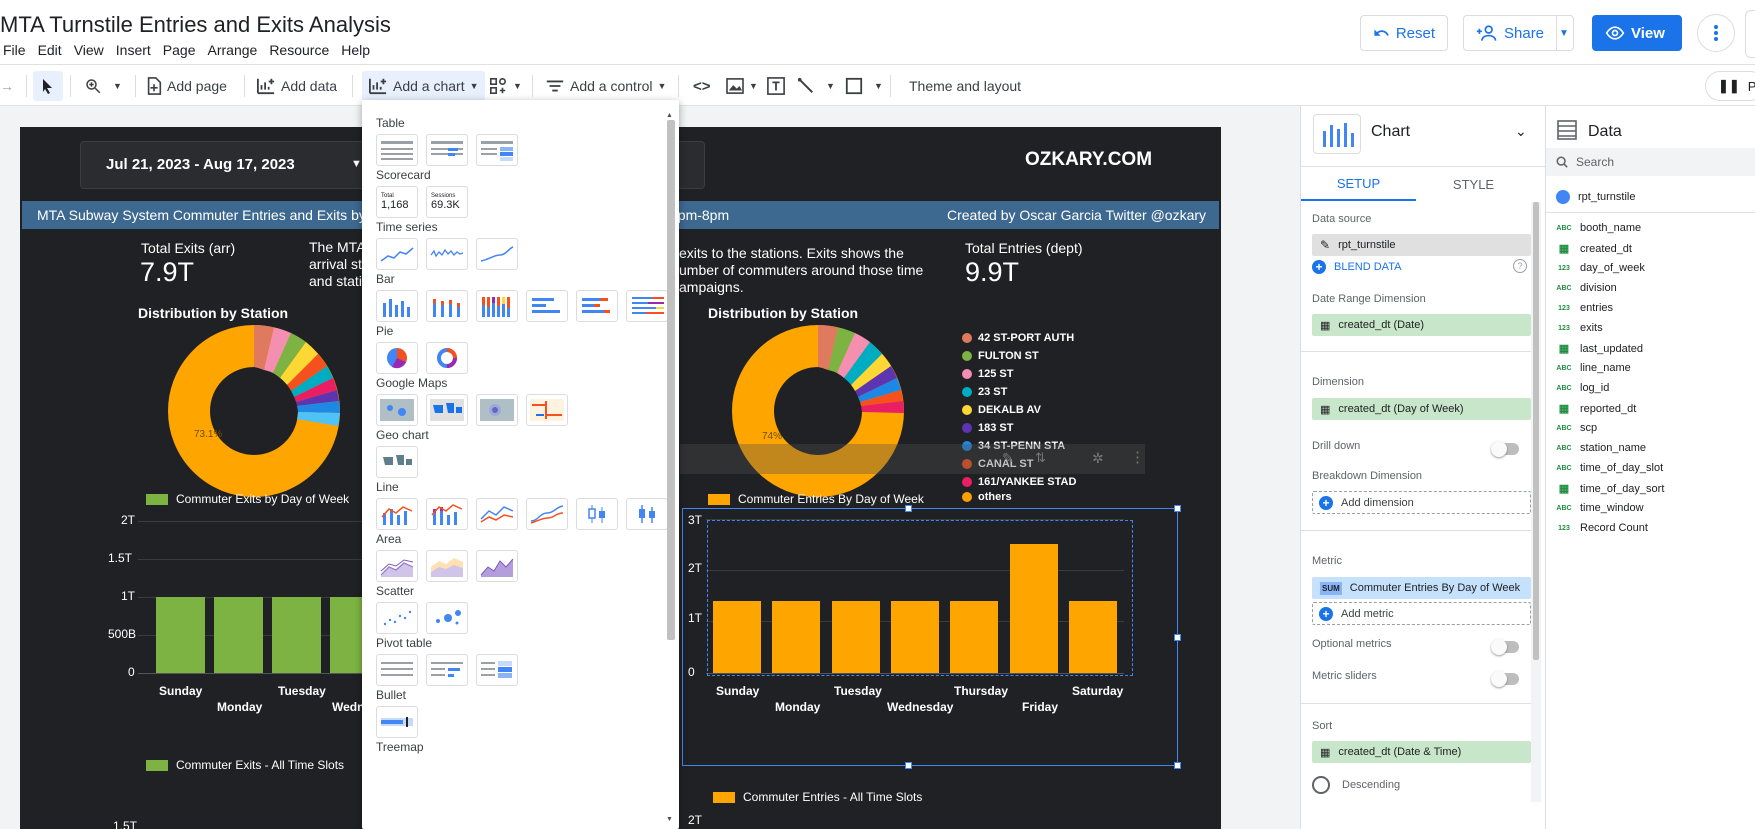 This screenshot has height=829, width=1755. What do you see at coordinates (1019, 338) in the screenshot?
I see `legend-item: 42 ST-PORT AUTH` at bounding box center [1019, 338].